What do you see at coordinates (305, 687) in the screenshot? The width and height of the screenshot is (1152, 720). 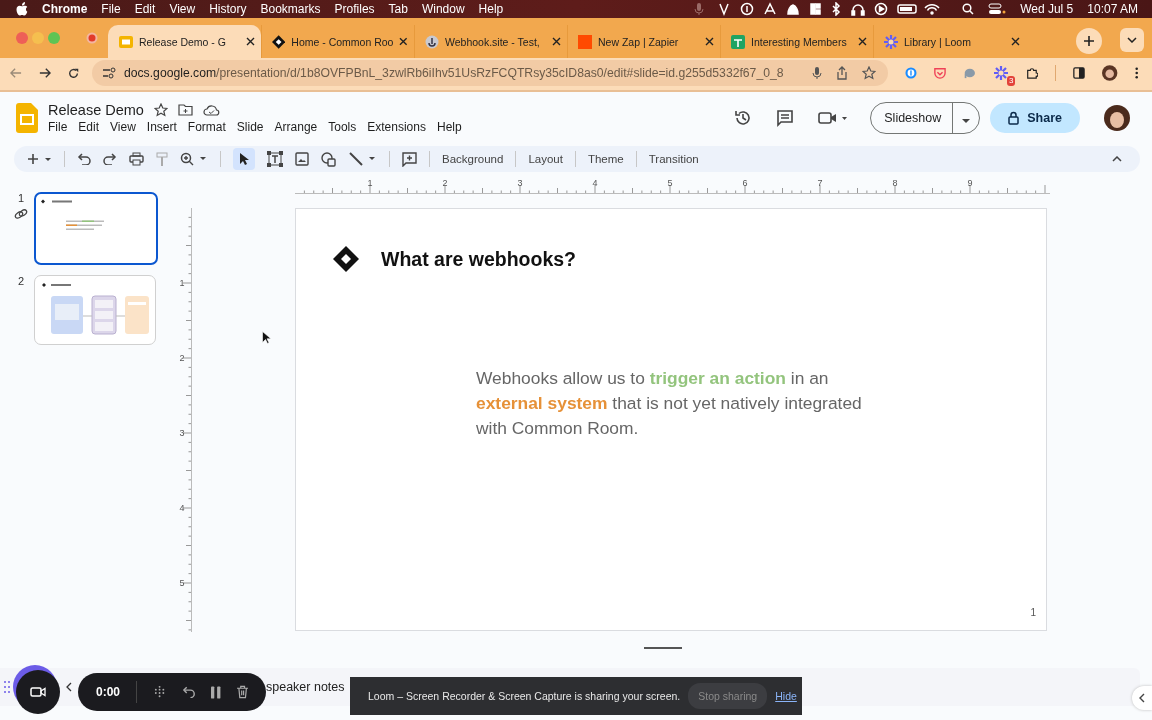 I see `speaker-notes-placeholder: speaker notes` at bounding box center [305, 687].